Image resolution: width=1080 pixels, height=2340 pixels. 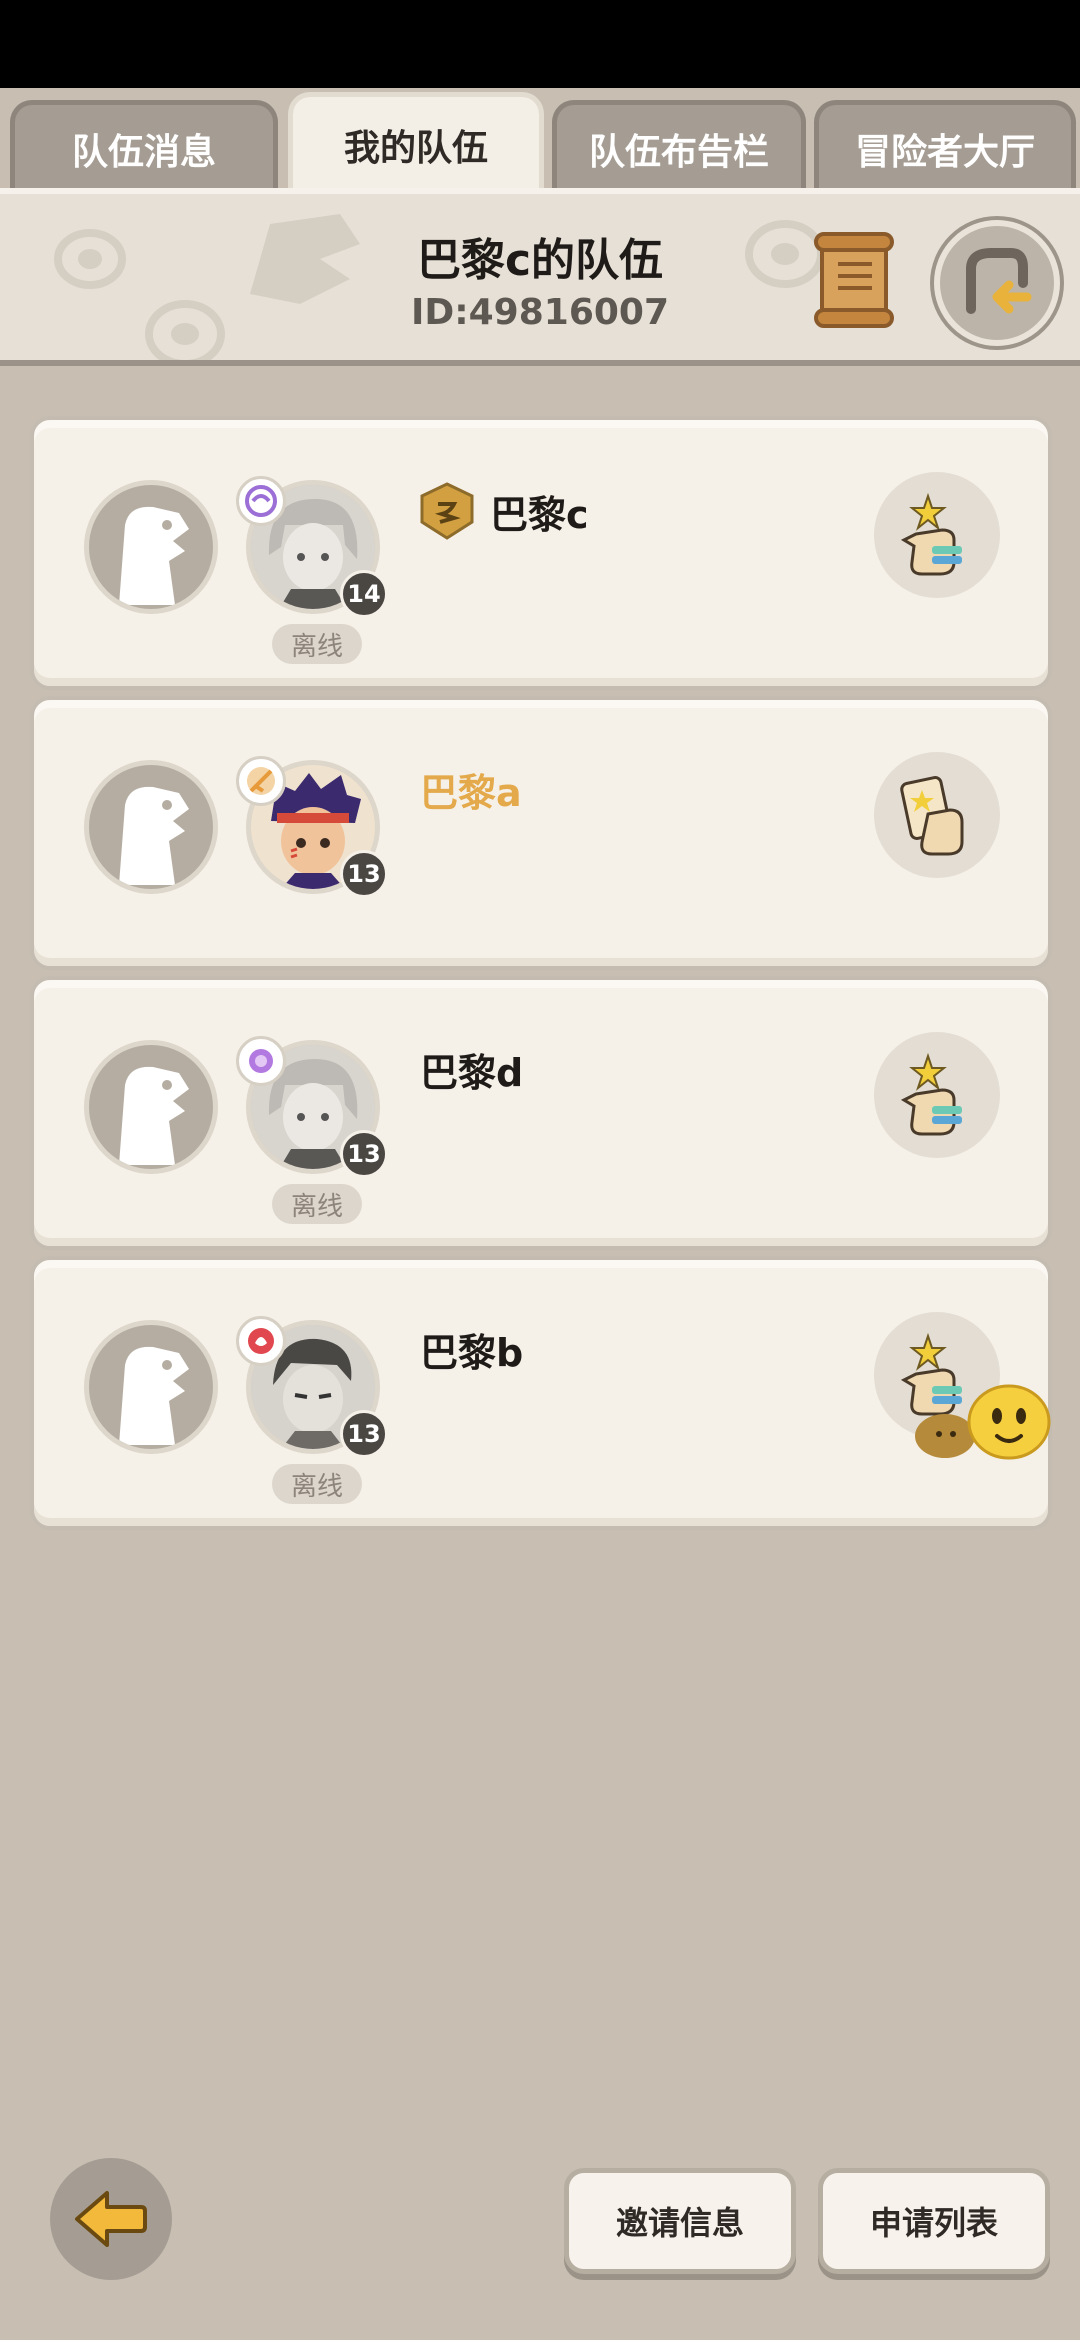 What do you see at coordinates (539, 514) in the screenshot?
I see `member-name-text: 巴黎c` at bounding box center [539, 514].